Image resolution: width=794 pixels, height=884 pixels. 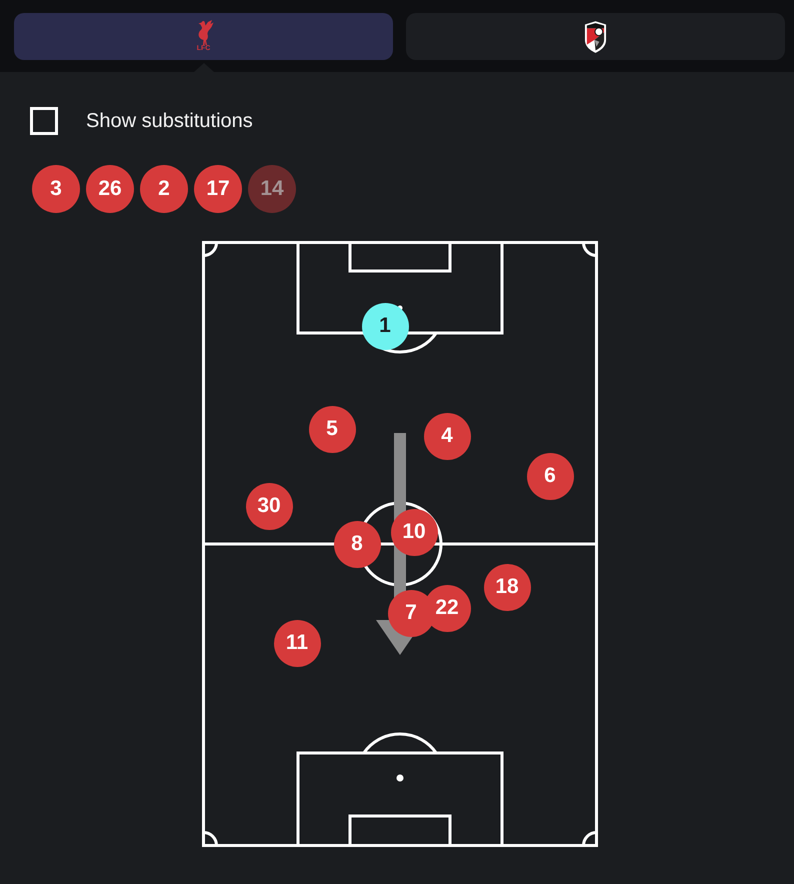 I want to click on player-marker: 4, so click(x=447, y=436).